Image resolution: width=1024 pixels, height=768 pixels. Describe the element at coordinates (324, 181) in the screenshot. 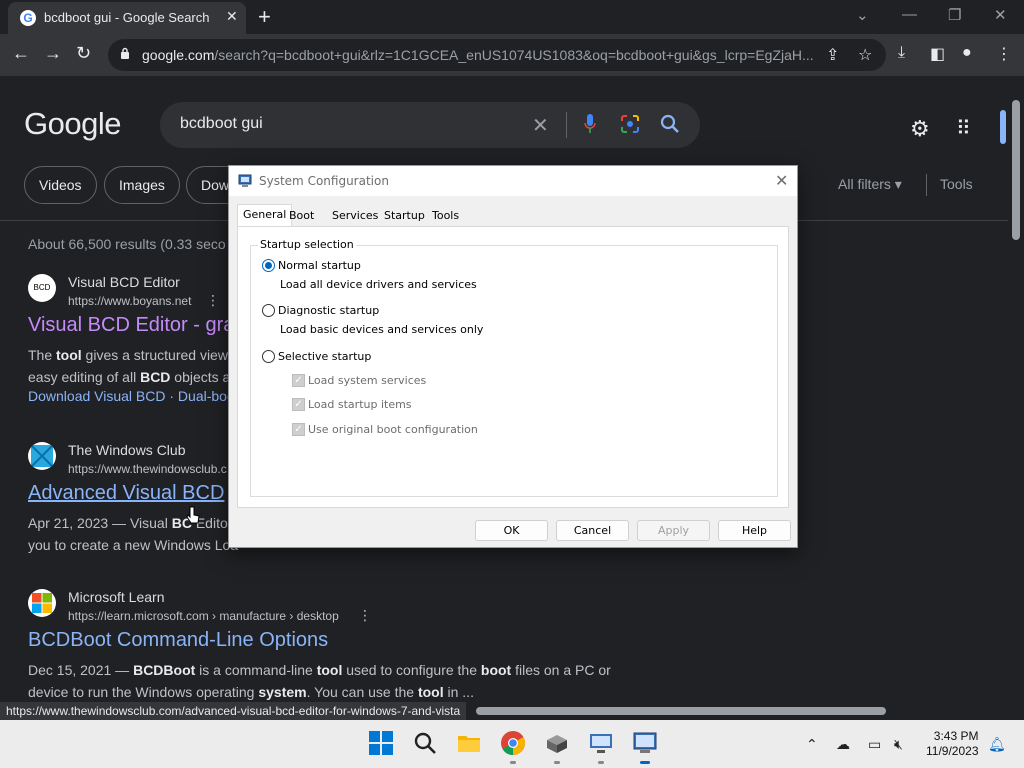

I see `dialog-title: System Configuration` at that location.